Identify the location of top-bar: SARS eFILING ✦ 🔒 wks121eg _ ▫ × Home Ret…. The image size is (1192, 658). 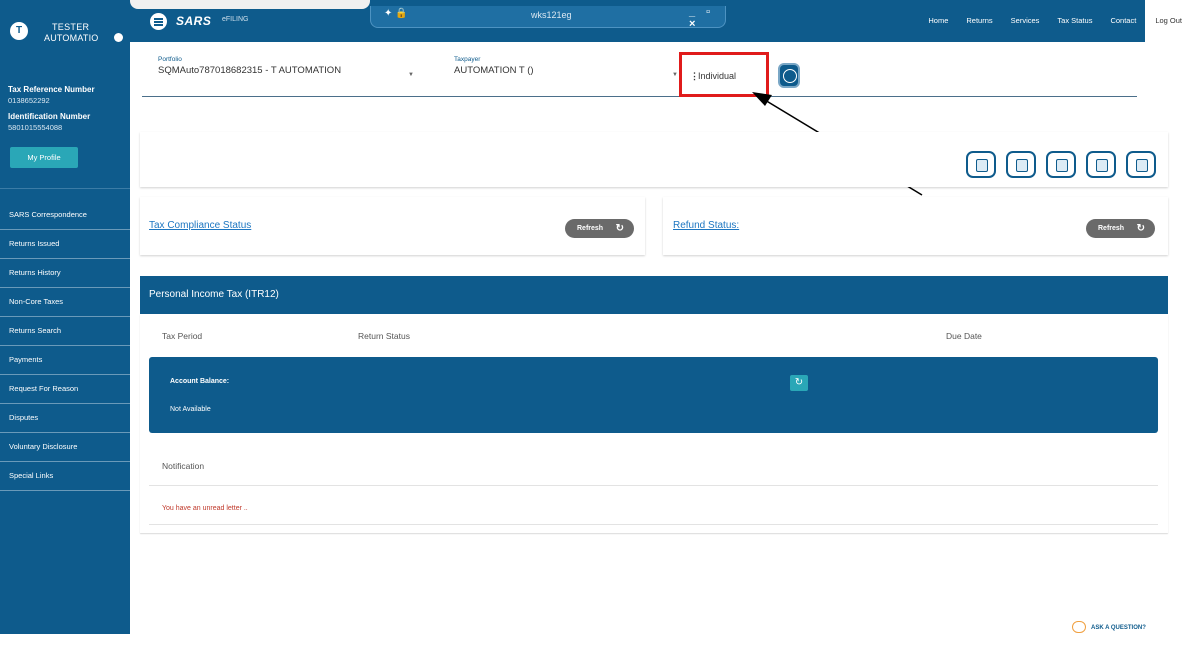
(661, 21).